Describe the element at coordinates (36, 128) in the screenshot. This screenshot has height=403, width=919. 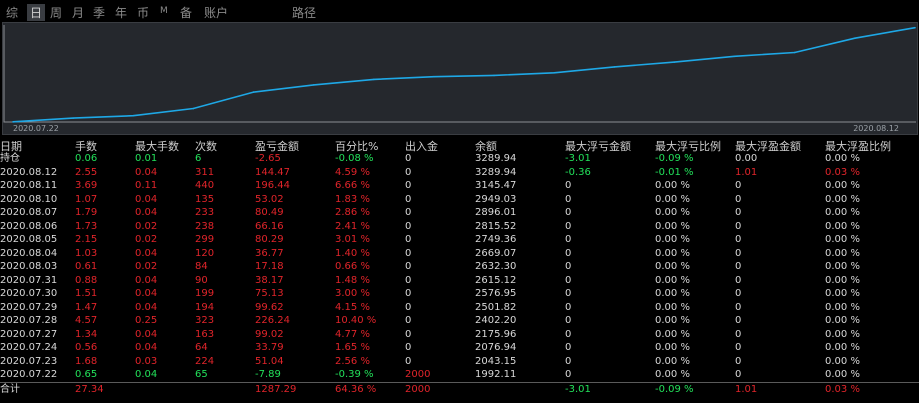
I see `x-axis-start-label: 2020.07.22` at that location.